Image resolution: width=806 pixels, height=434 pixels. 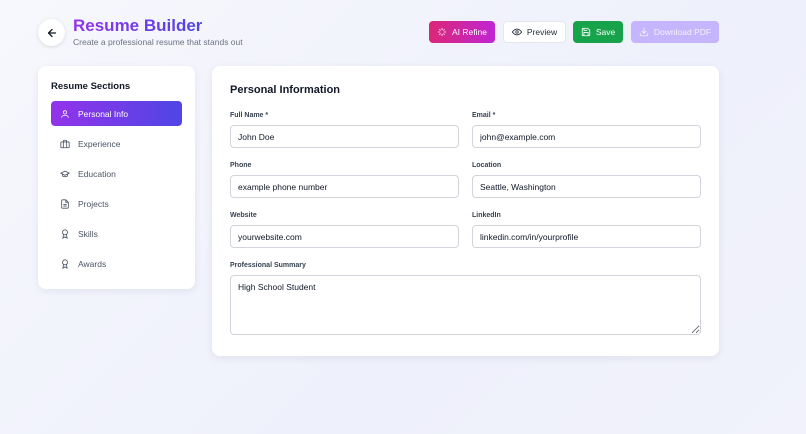 I want to click on website-label: Website, so click(x=243, y=215).